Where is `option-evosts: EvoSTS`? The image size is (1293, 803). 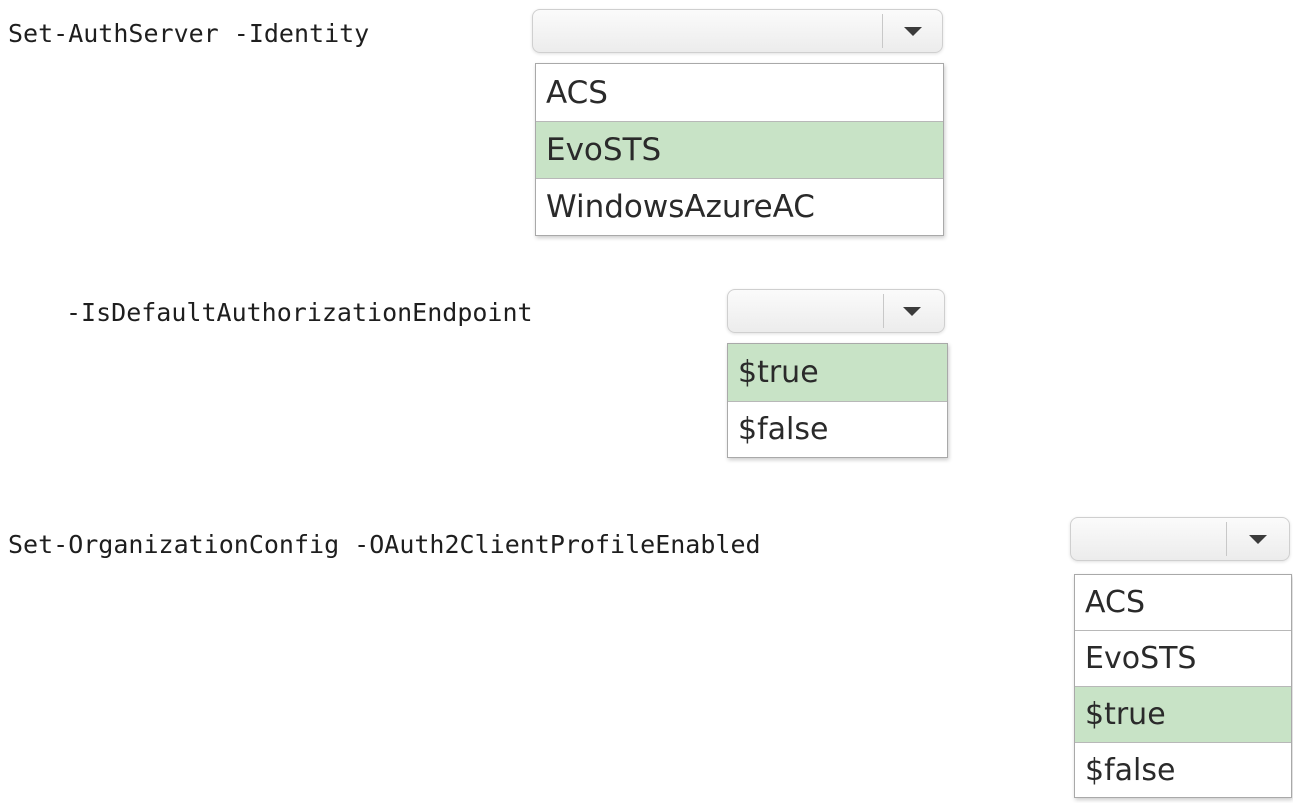
option-evosts: EvoSTS is located at coordinates (1183, 659).